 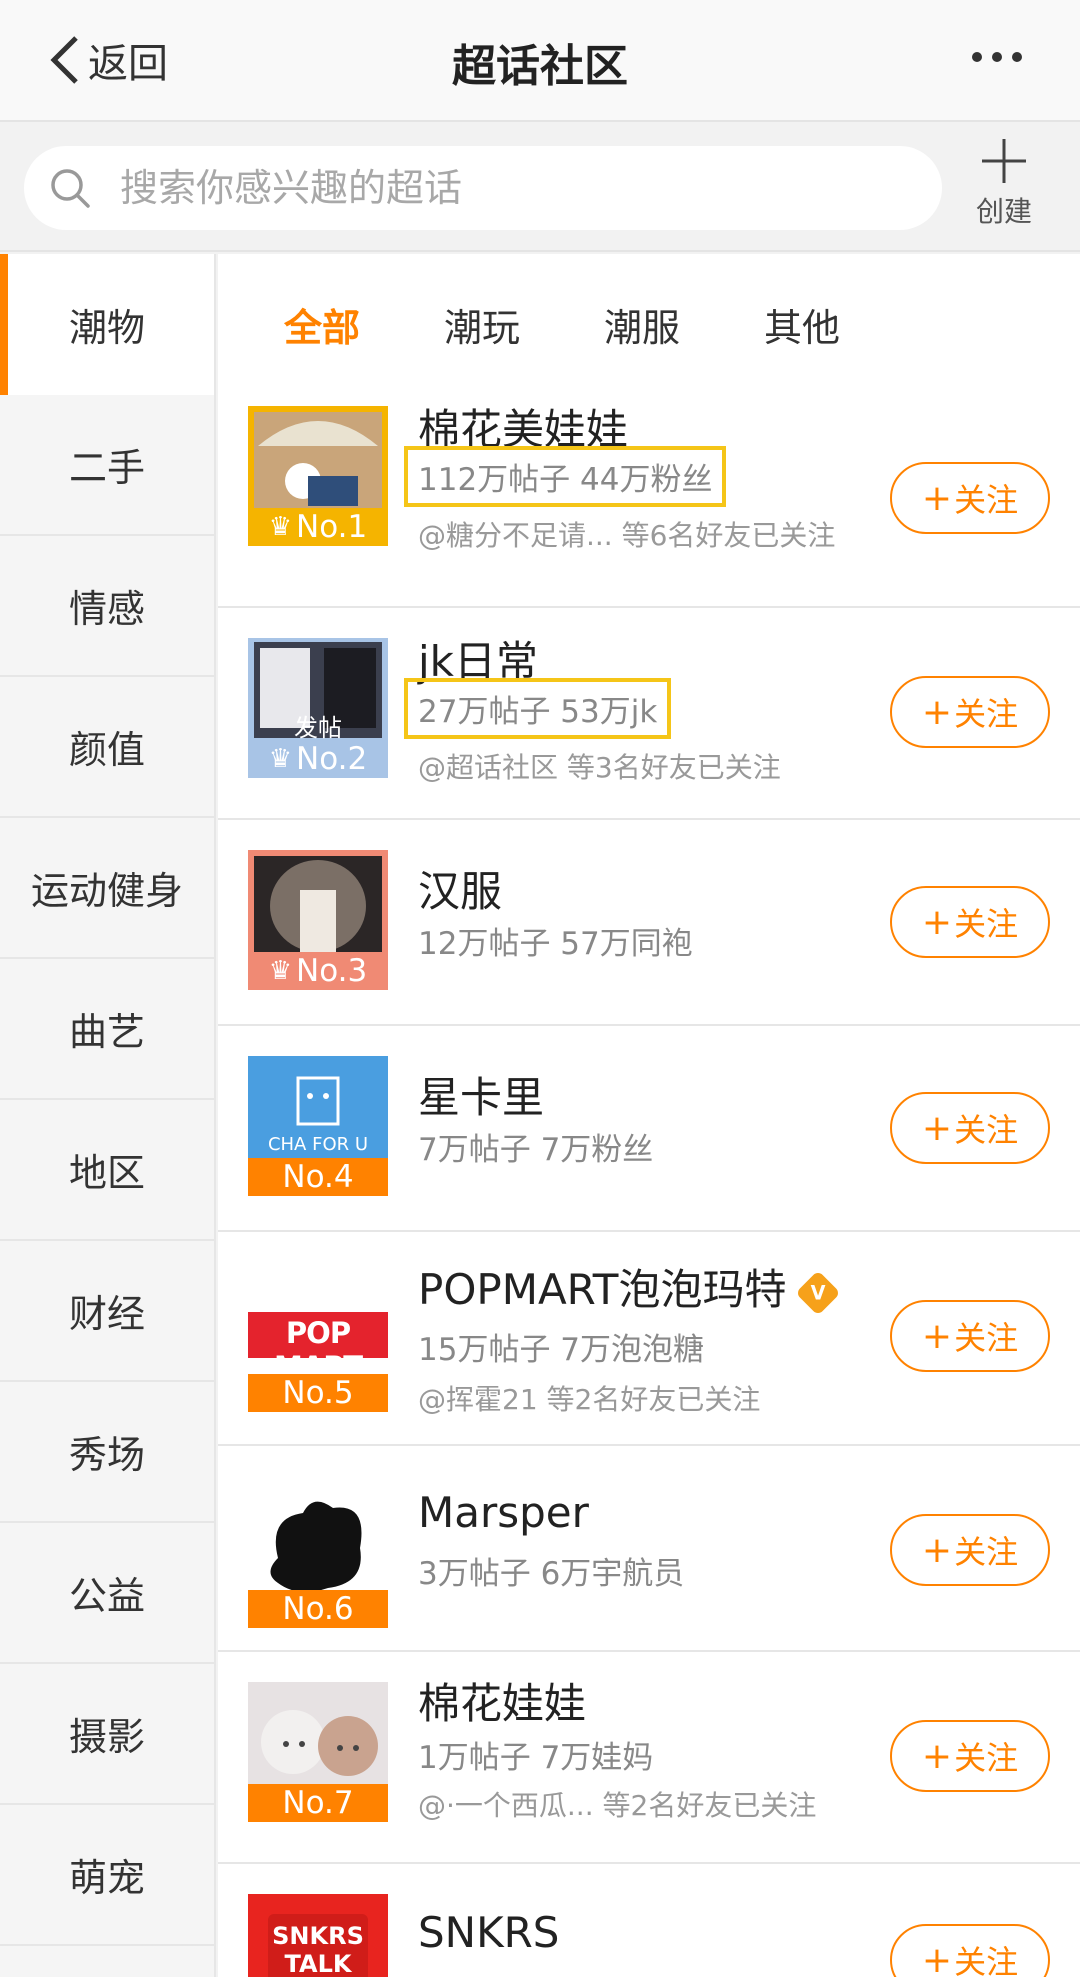 What do you see at coordinates (649, 1129) in the screenshot?
I see `list-item: CHA FOR U No.4 星卡里 7万帖子 7万粉丝 + 关注` at bounding box center [649, 1129].